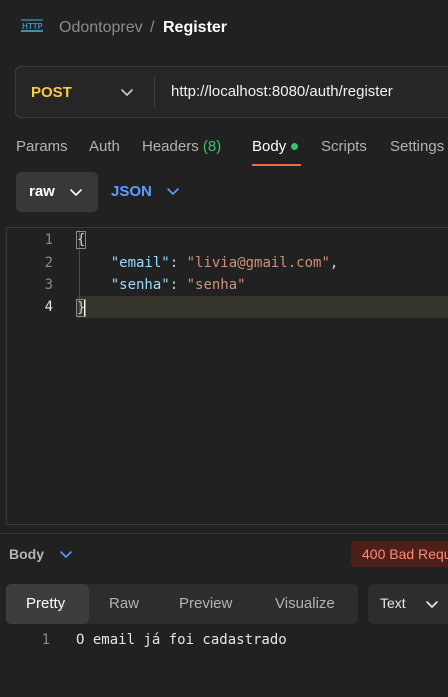 This screenshot has height=697, width=448. I want to click on response-body-text: O email já foi cadastrado, so click(181, 640).